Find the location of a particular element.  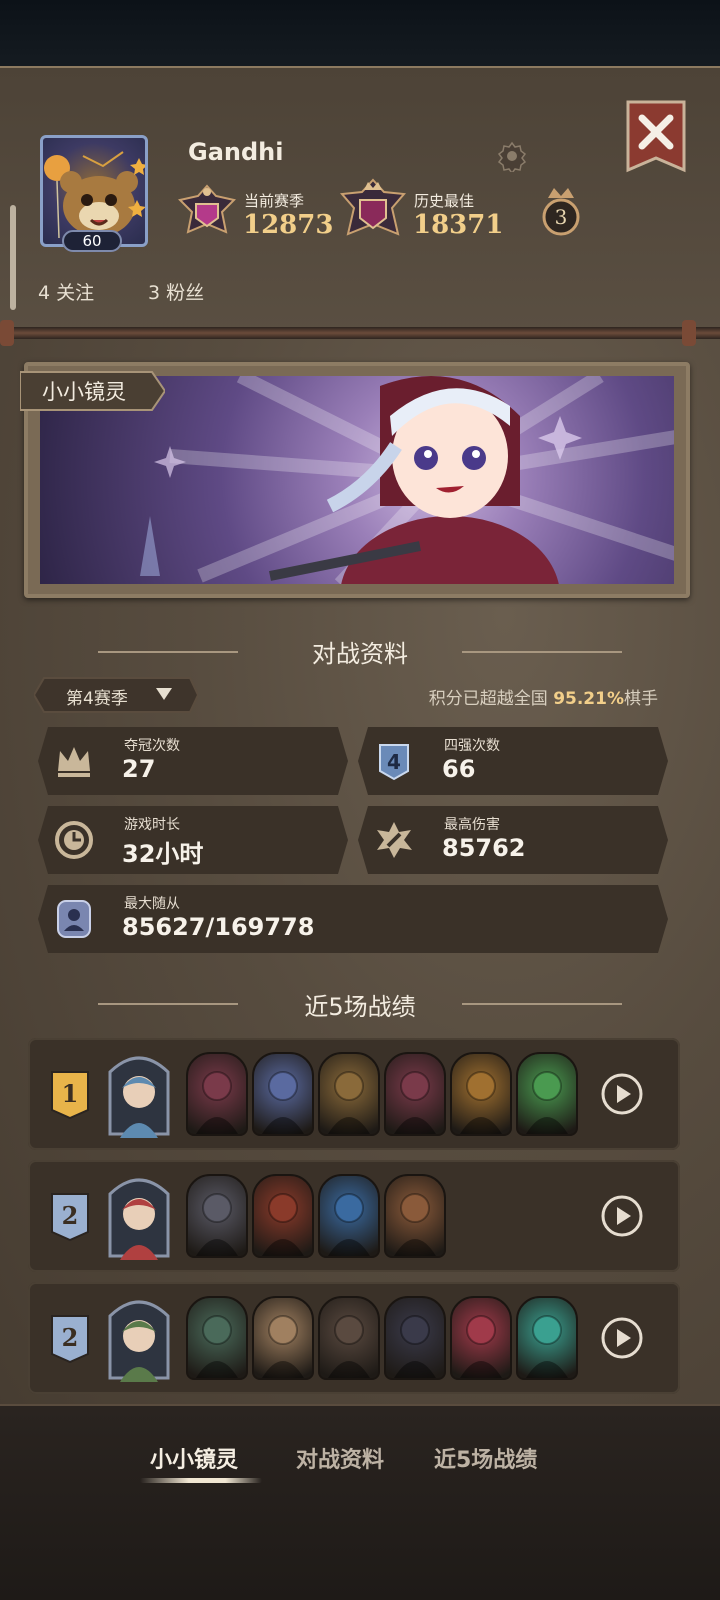

crown-rank-badge-icon: 3 is located at coordinates (561, 212).